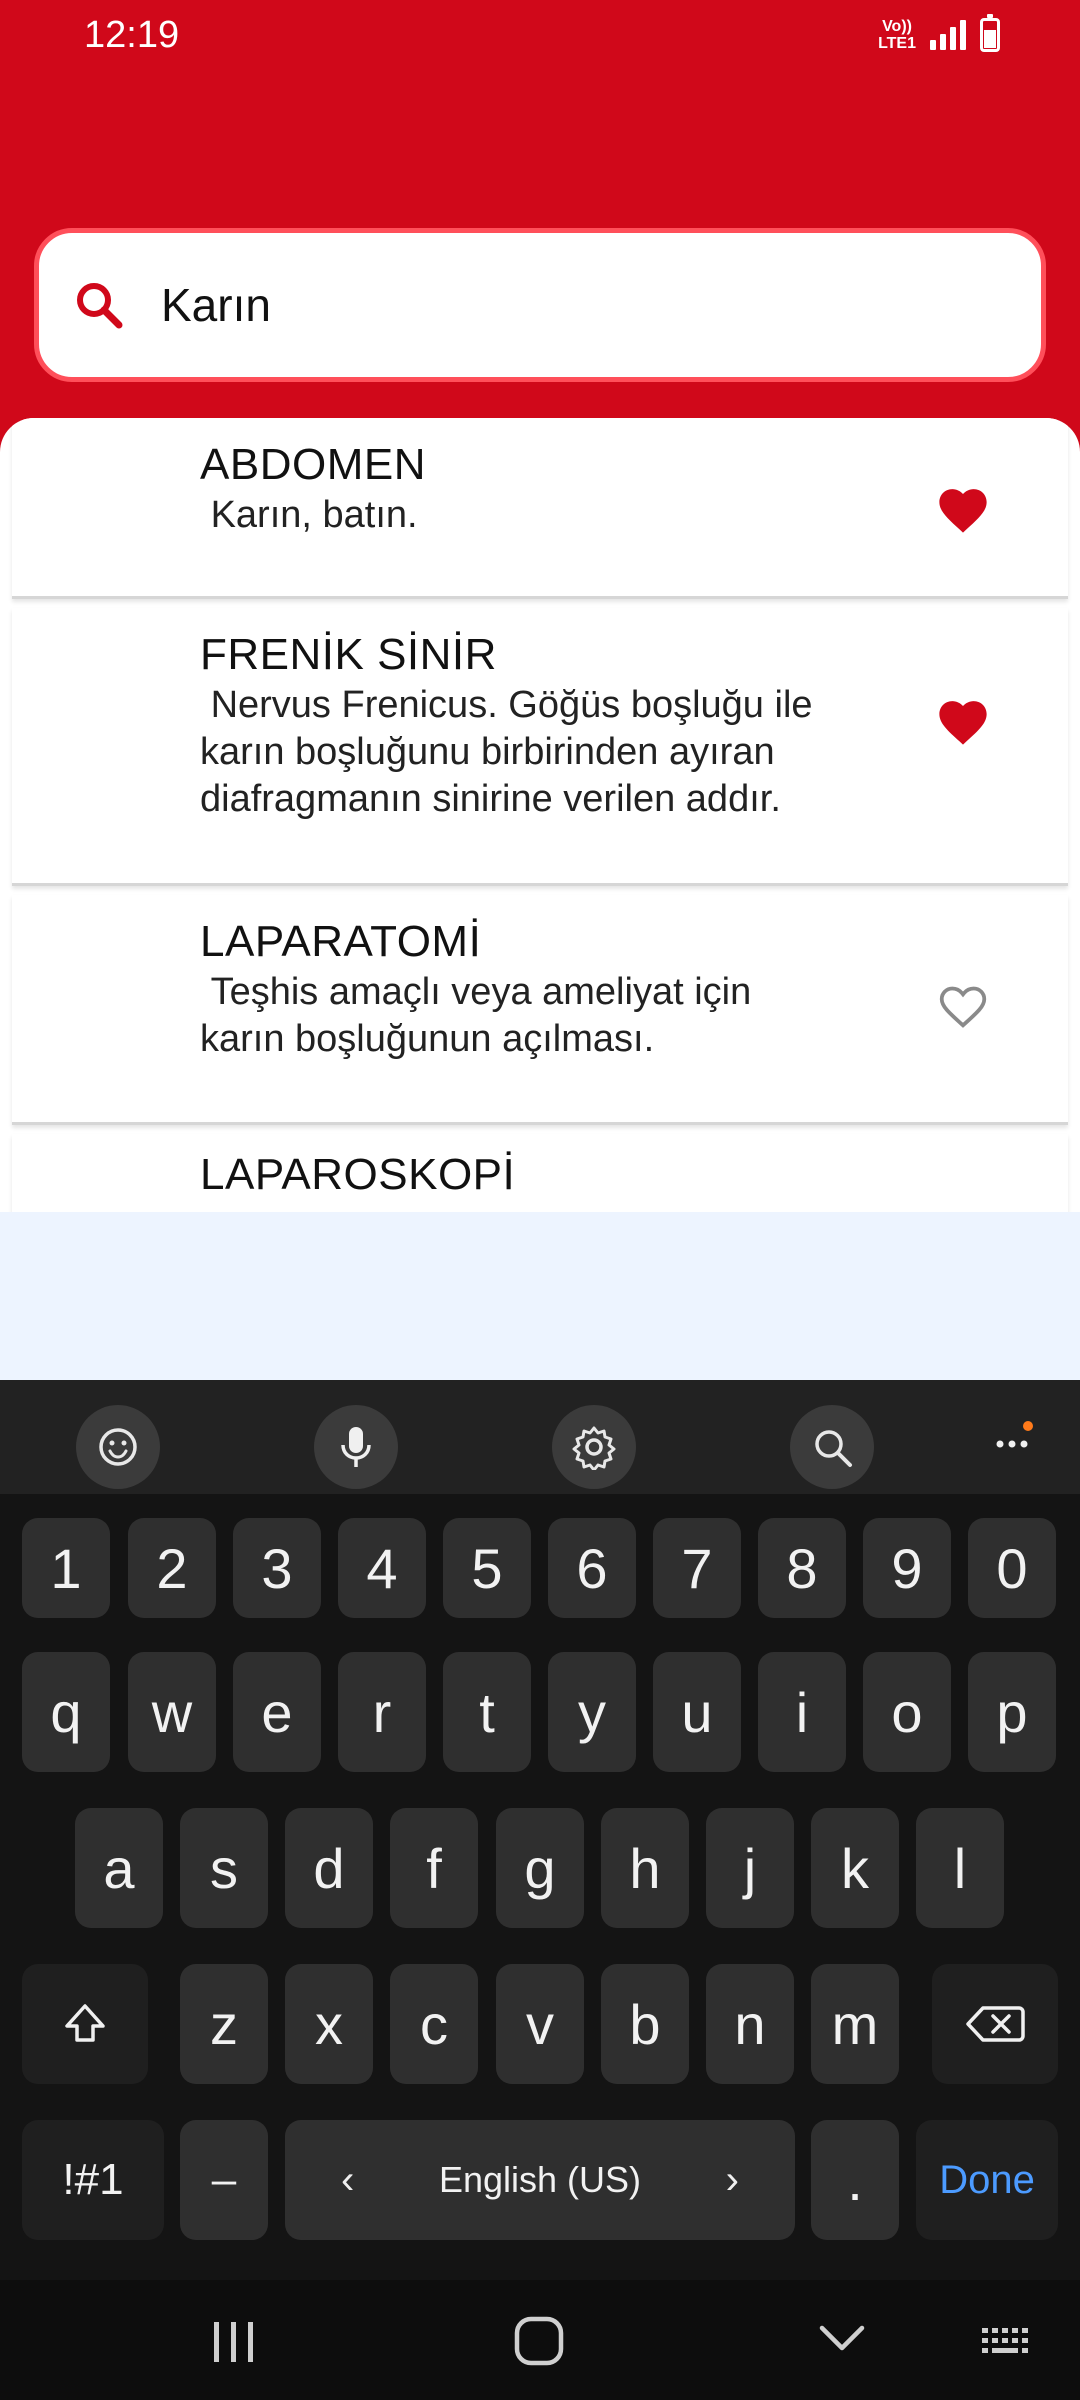 The image size is (1080, 2400). I want to click on key-w: w, so click(172, 1712).